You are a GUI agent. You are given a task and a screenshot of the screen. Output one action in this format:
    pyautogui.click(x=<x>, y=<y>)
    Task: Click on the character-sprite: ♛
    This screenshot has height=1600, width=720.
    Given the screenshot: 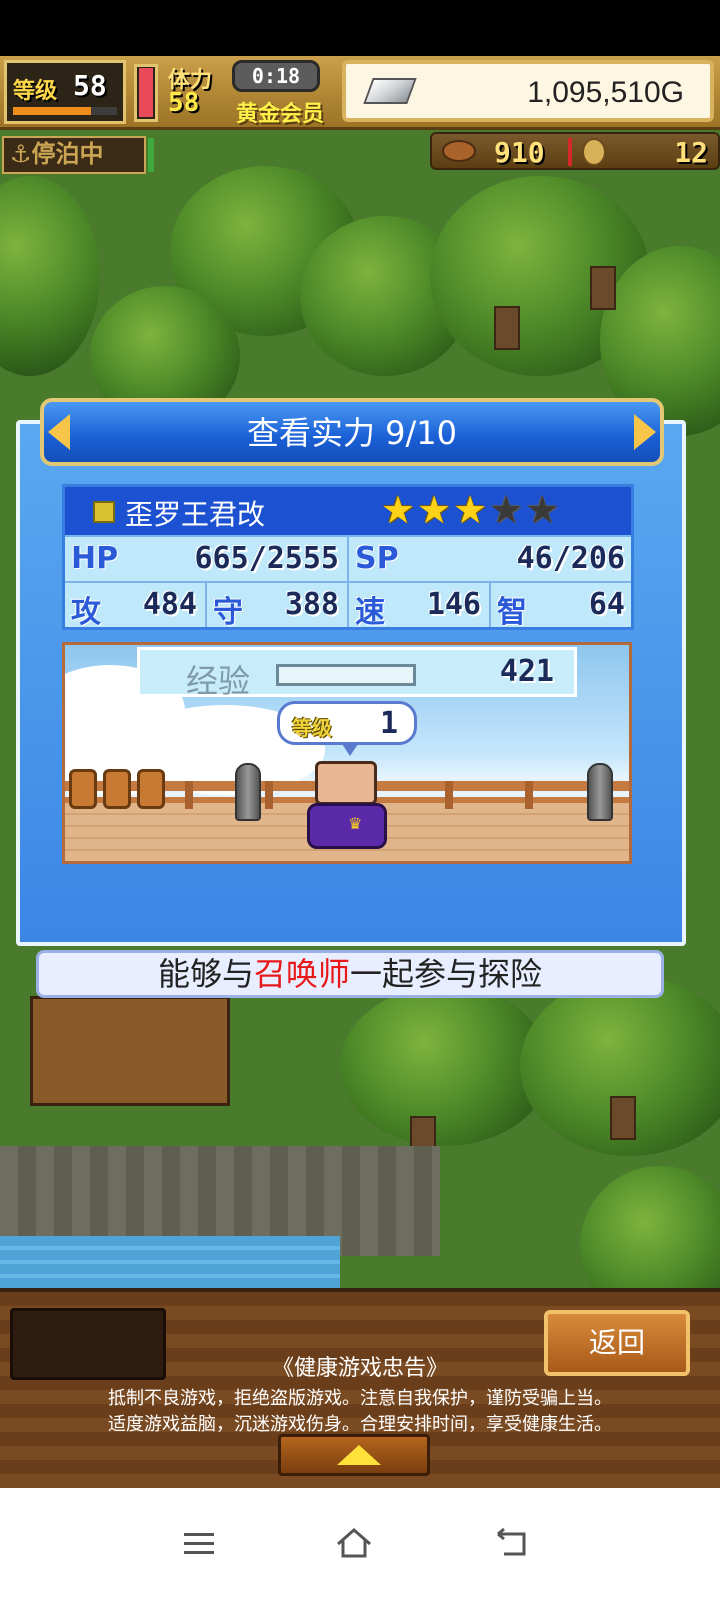 What is the action you would take?
    pyautogui.click(x=345, y=809)
    